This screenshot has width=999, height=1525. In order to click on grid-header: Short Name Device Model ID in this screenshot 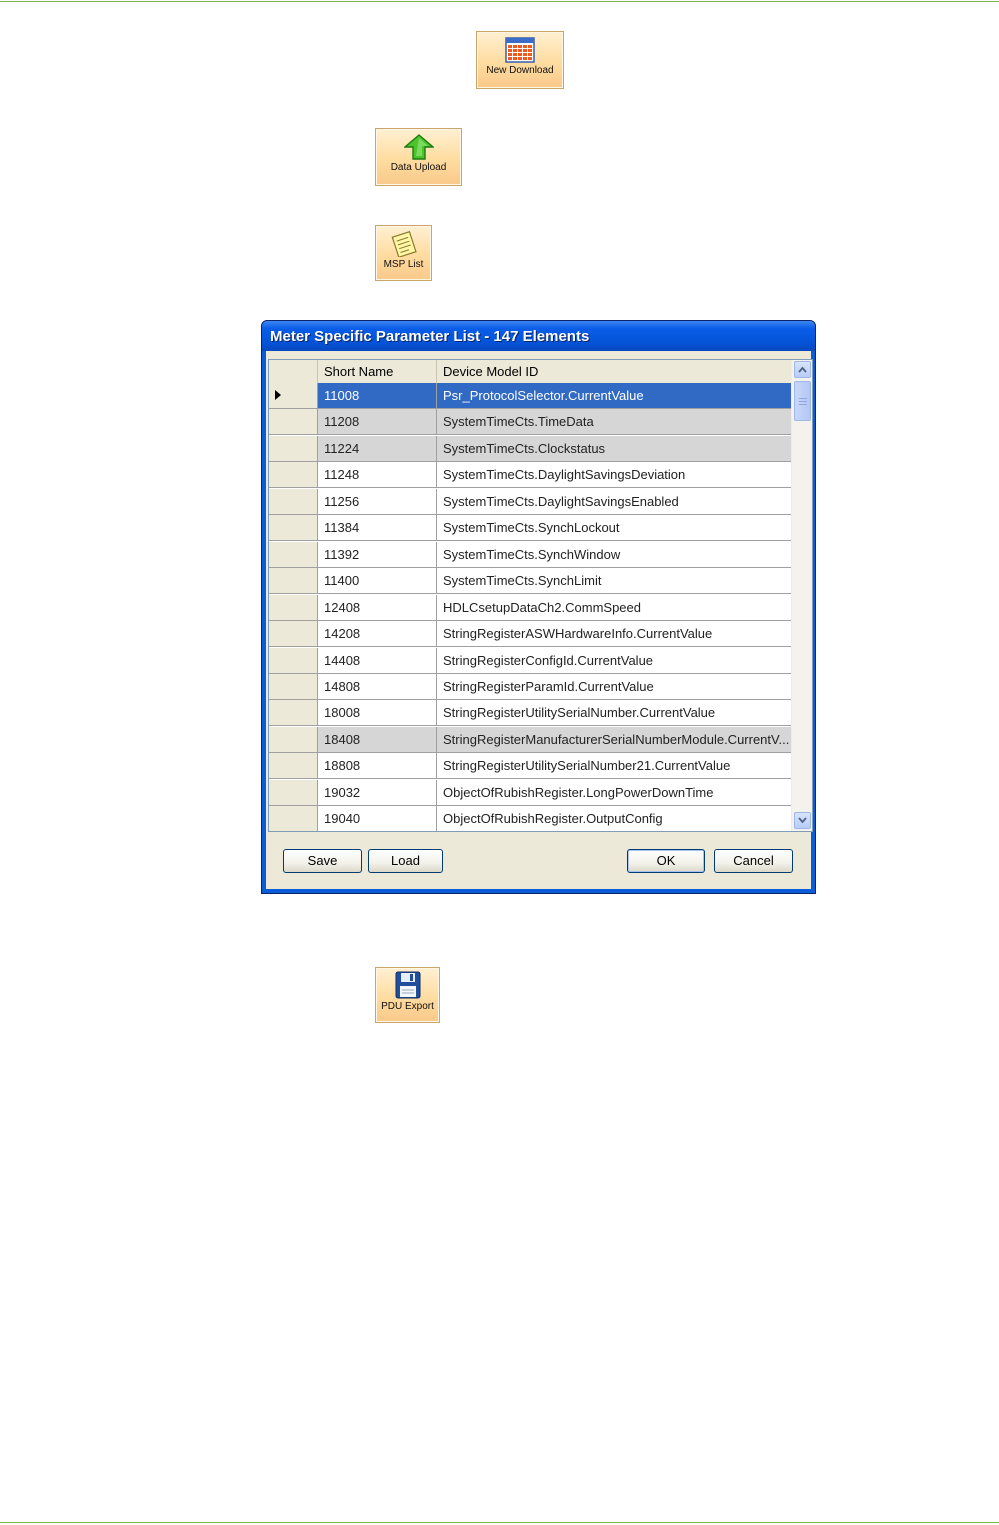, I will do `click(530, 372)`.